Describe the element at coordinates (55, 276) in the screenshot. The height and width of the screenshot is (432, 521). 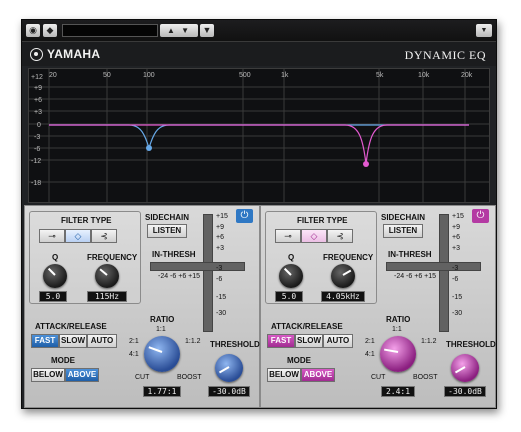
I see `band1-q-knob` at that location.